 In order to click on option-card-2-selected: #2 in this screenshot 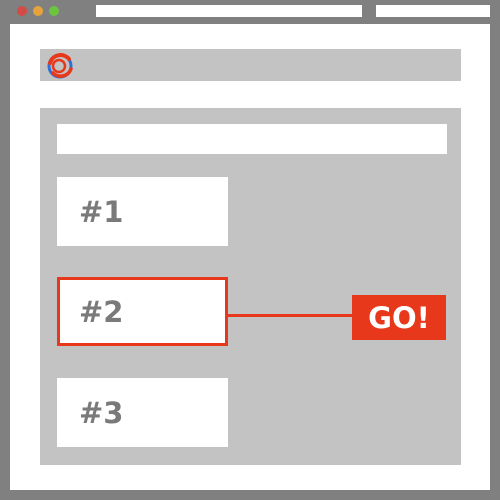, I will do `click(142, 311)`.